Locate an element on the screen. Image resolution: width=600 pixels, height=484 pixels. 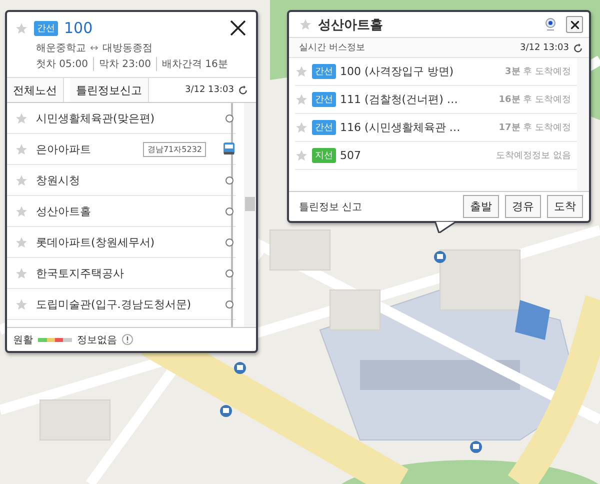
schedule-info: 첫차 05:00 is located at coordinates (62, 64).